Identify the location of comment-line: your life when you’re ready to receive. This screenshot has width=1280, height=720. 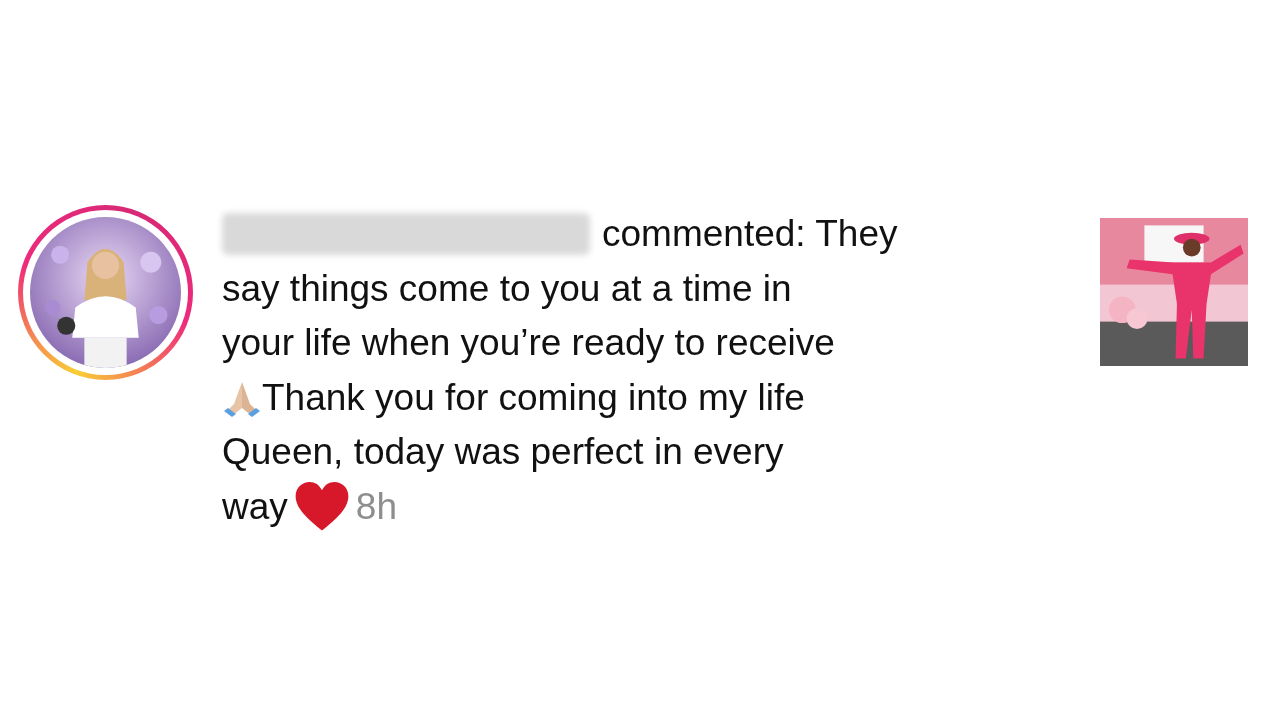
(528, 343).